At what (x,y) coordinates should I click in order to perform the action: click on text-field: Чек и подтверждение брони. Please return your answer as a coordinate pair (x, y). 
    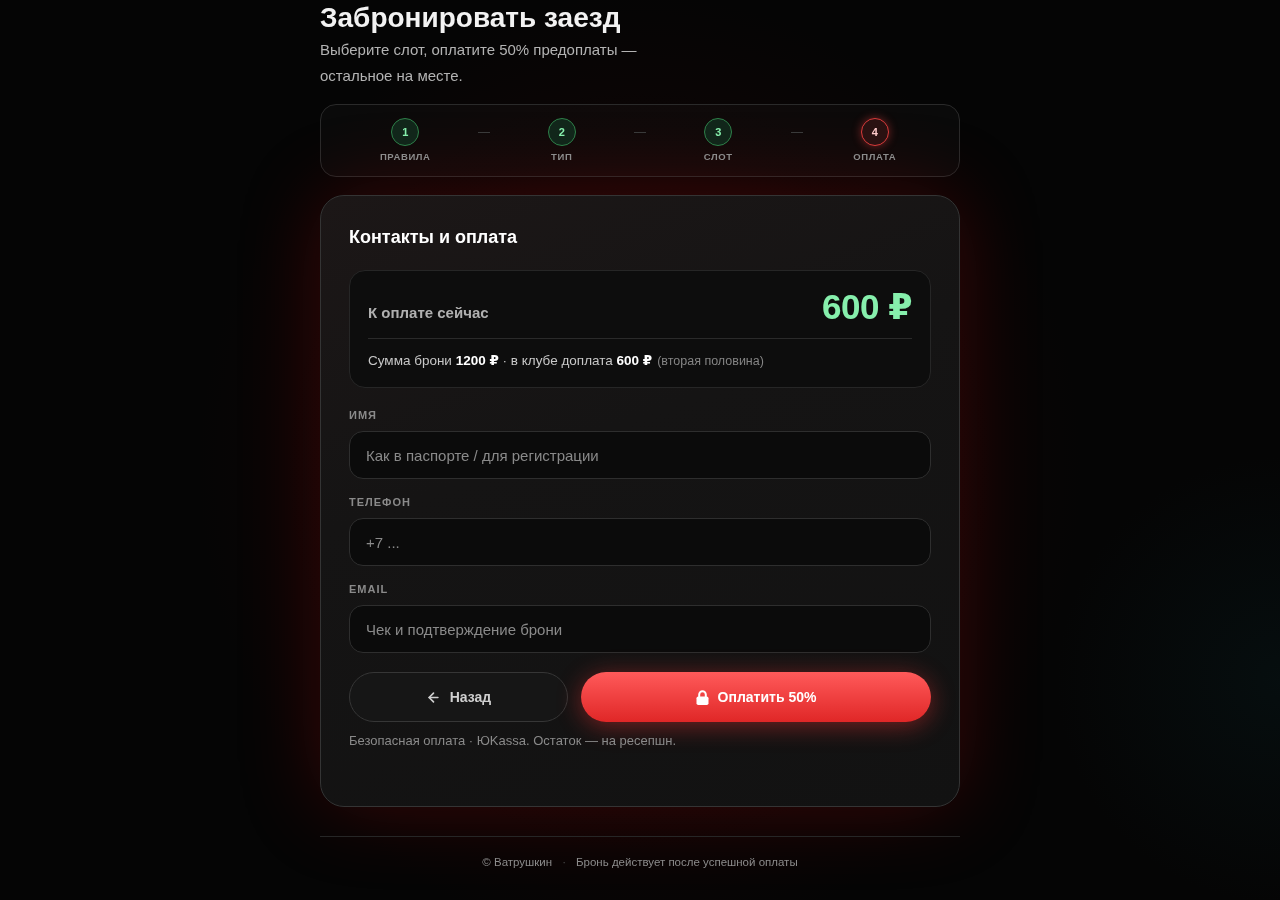
    Looking at the image, I should click on (640, 629).